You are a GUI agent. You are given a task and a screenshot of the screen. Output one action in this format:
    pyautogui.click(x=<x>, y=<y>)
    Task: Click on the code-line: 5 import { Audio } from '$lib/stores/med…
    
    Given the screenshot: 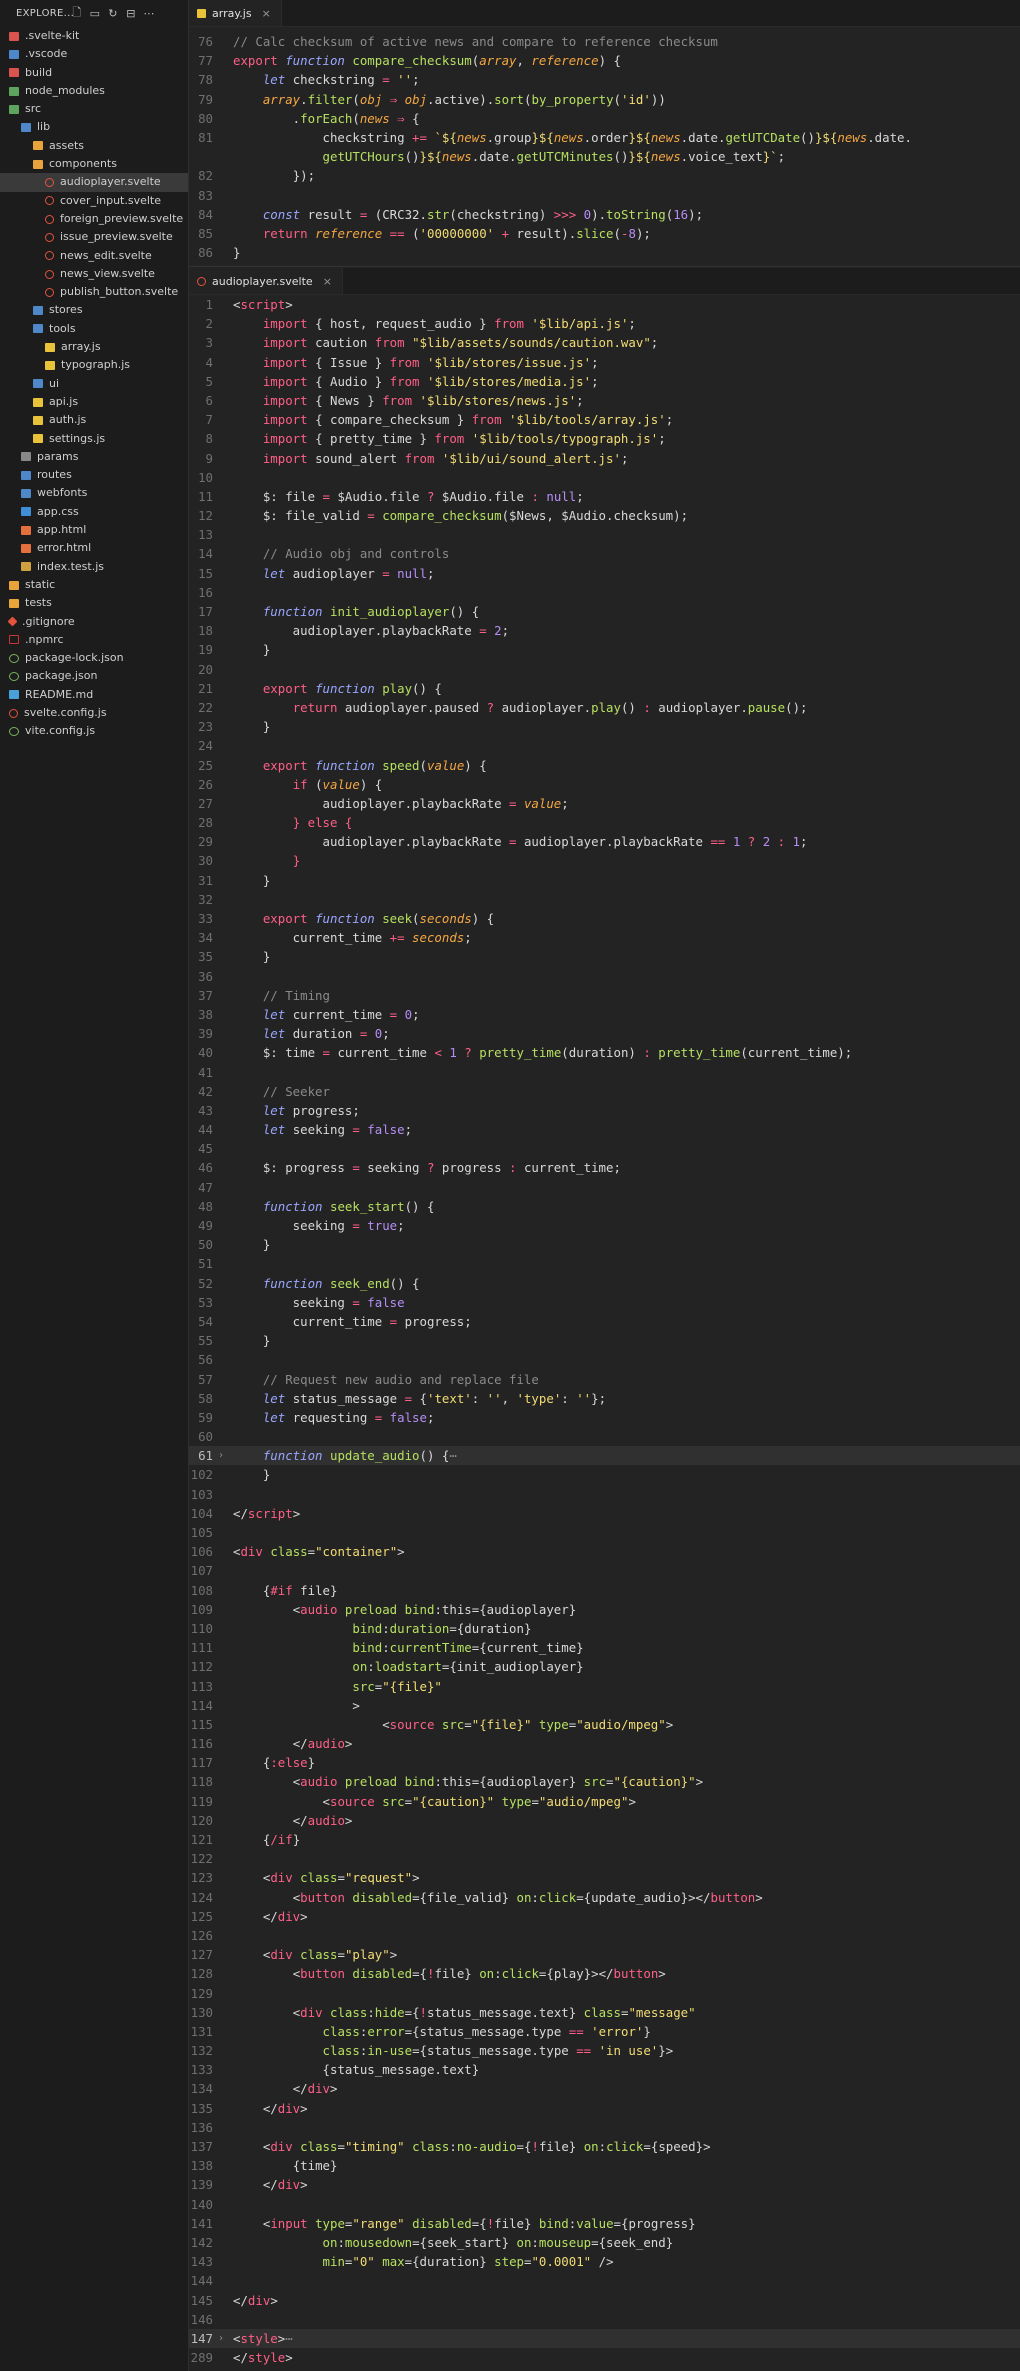 What is the action you would take?
    pyautogui.click(x=604, y=381)
    